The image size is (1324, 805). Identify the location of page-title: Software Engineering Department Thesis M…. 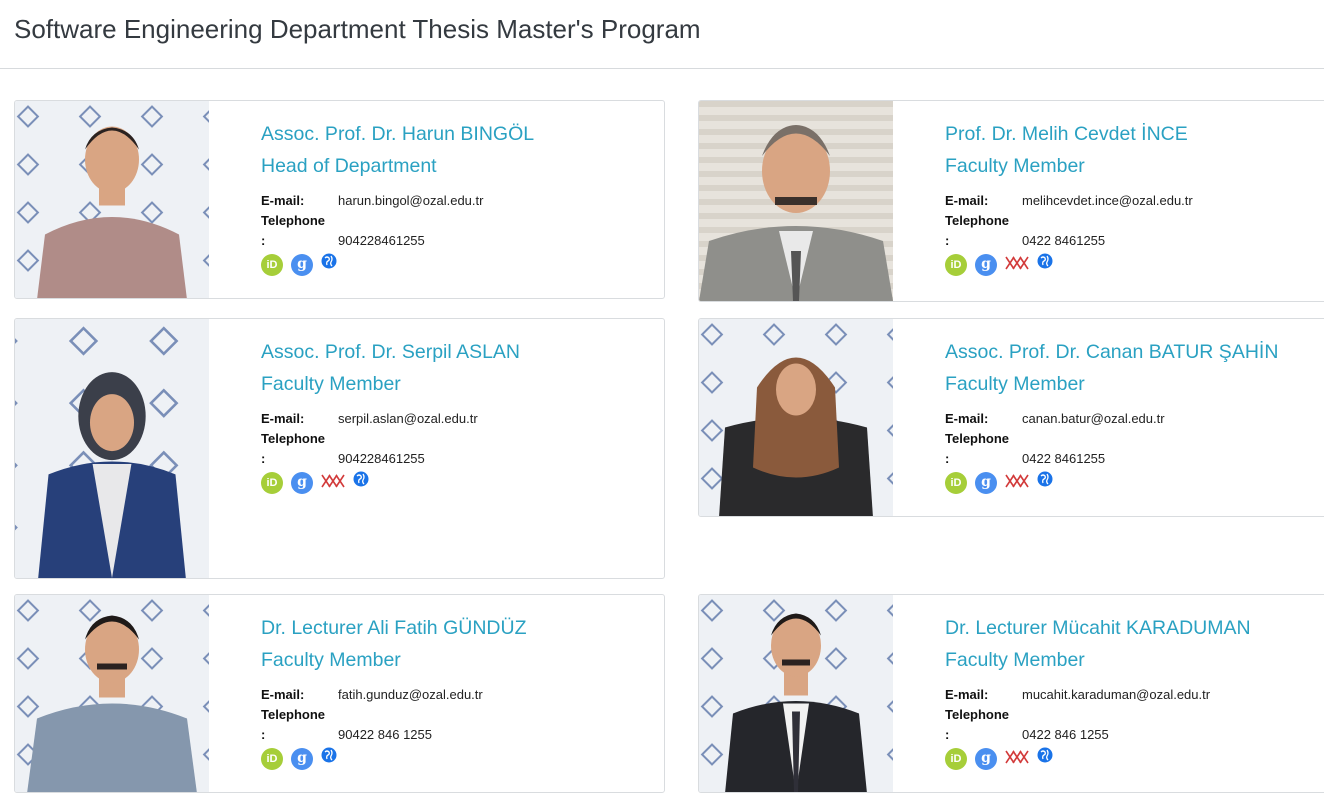
(357, 29).